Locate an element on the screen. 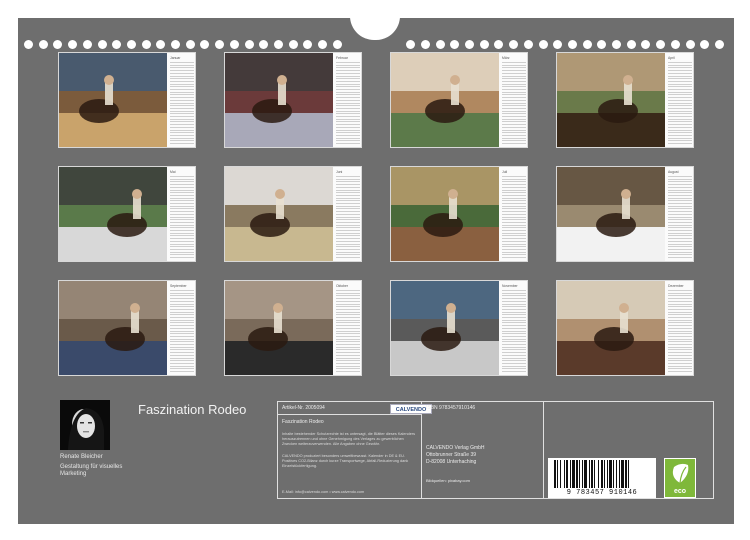 Image resolution: width=750 pixels, height=540 pixels. month-label: November is located at coordinates (510, 286).